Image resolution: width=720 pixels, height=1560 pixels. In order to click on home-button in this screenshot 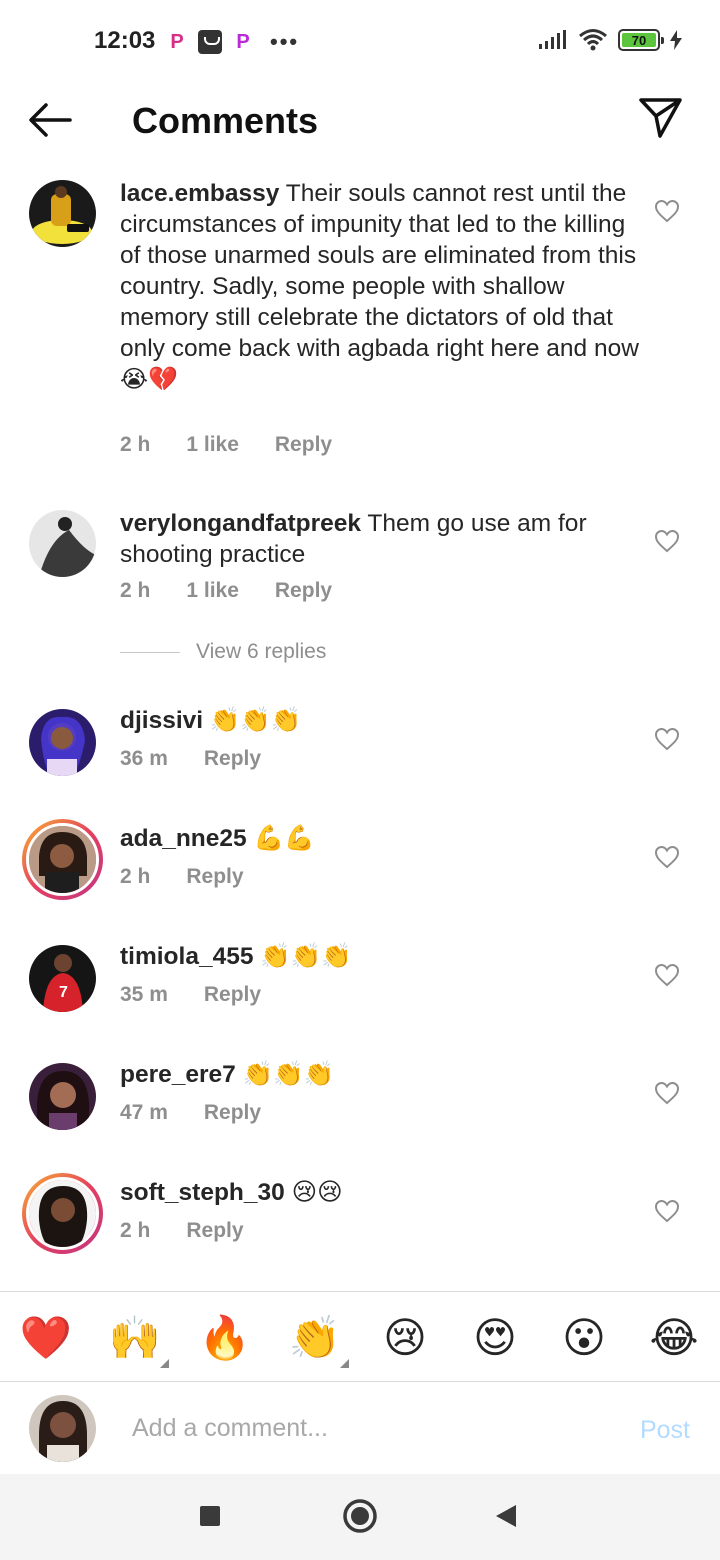, I will do `click(360, 1518)`.